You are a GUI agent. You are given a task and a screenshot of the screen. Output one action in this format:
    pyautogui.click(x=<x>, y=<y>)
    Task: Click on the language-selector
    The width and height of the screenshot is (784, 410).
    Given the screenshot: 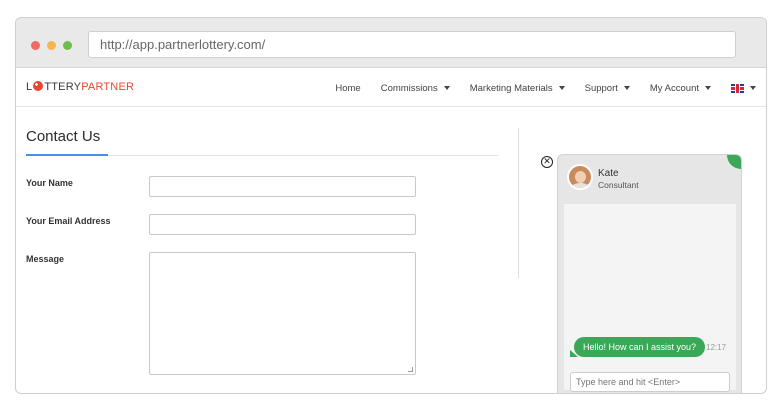 What is the action you would take?
    pyautogui.click(x=743, y=88)
    